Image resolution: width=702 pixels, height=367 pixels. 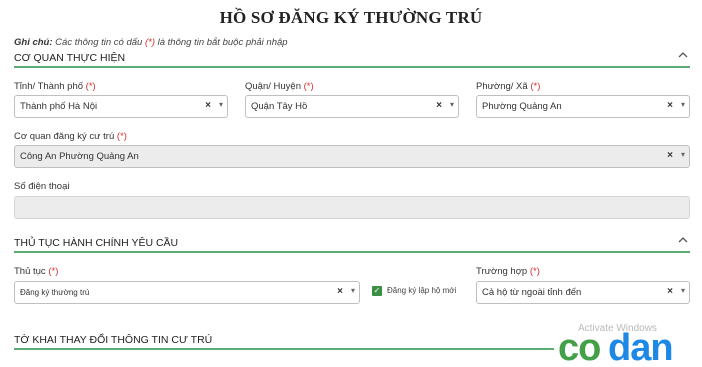 What do you see at coordinates (55, 292) in the screenshot?
I see `procedure-value: Đăng ký thường trú` at bounding box center [55, 292].